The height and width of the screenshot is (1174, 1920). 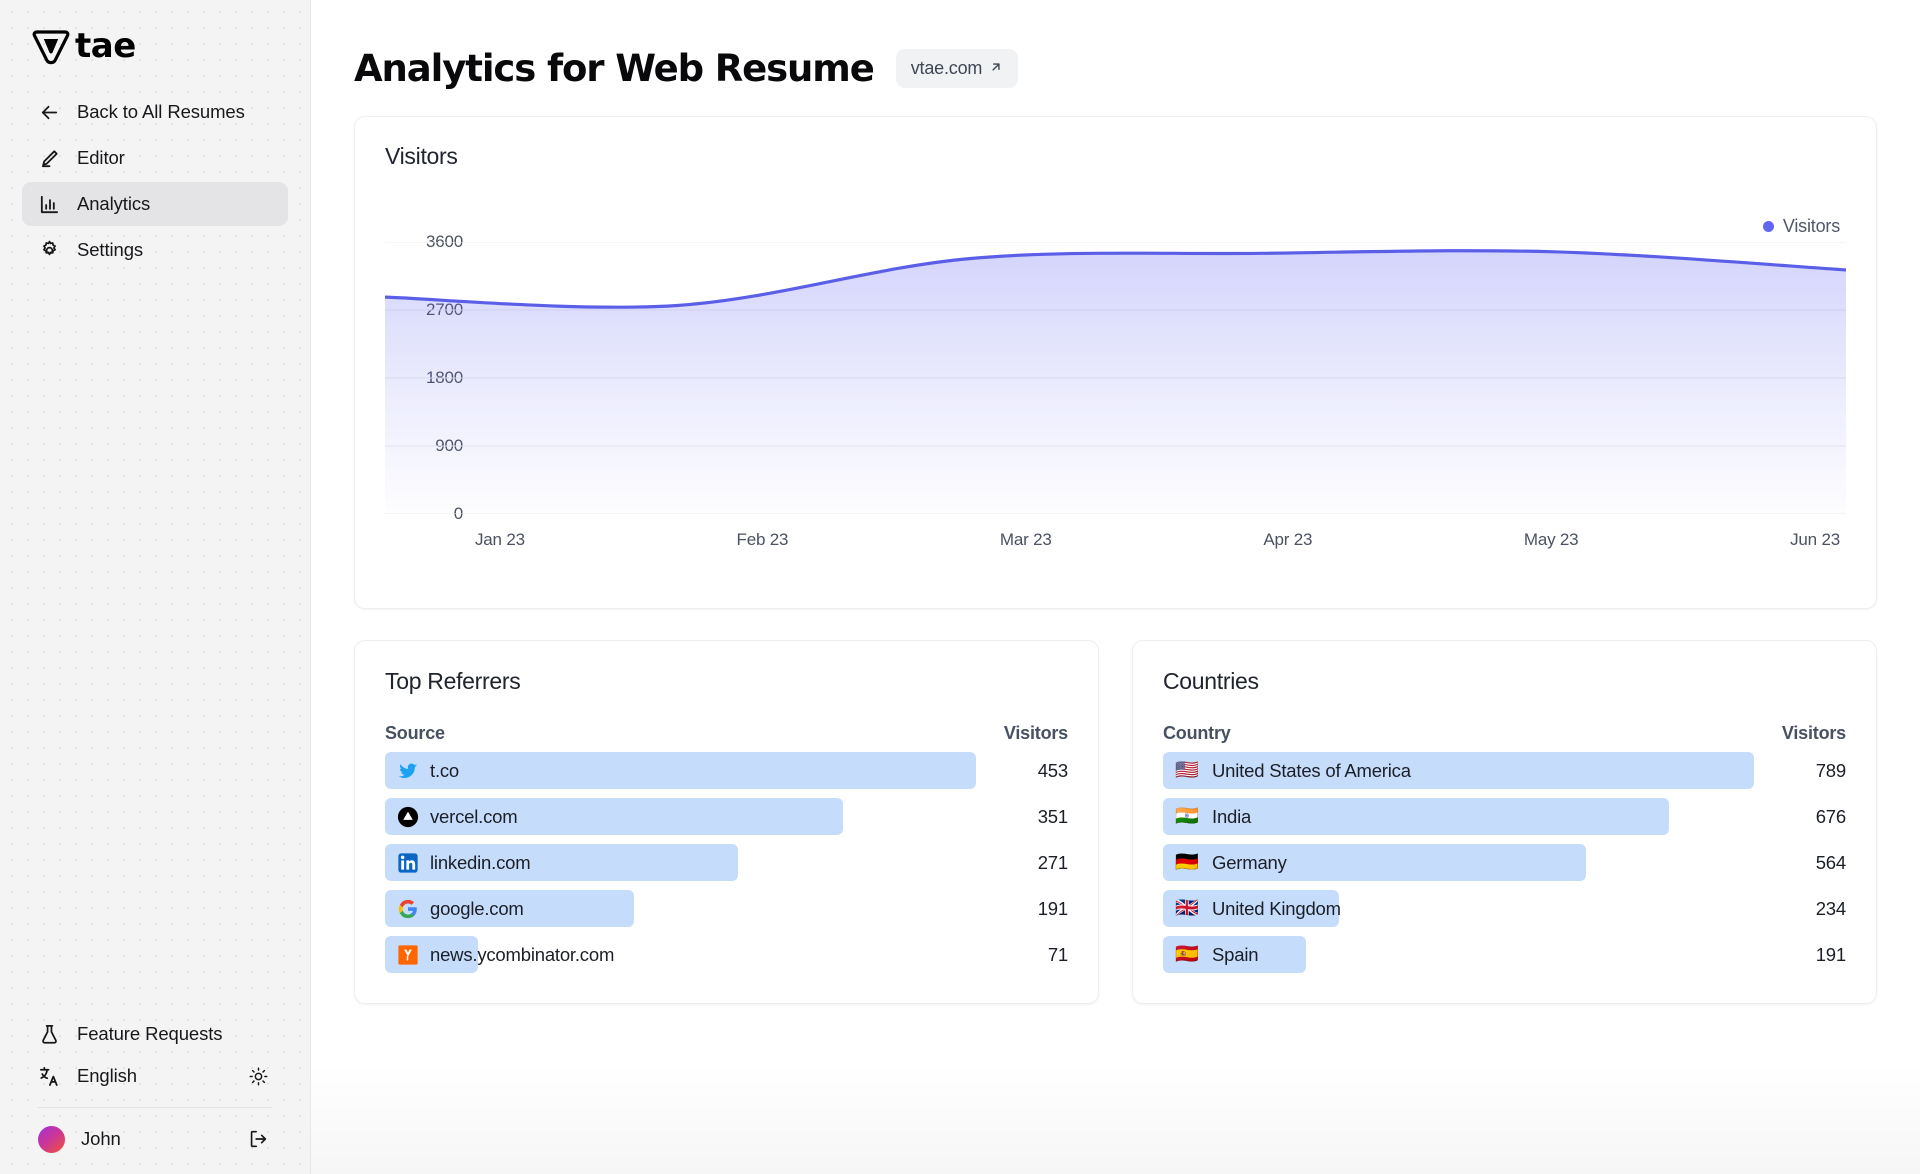 I want to click on referrer-row-content: google.com, so click(x=454, y=908).